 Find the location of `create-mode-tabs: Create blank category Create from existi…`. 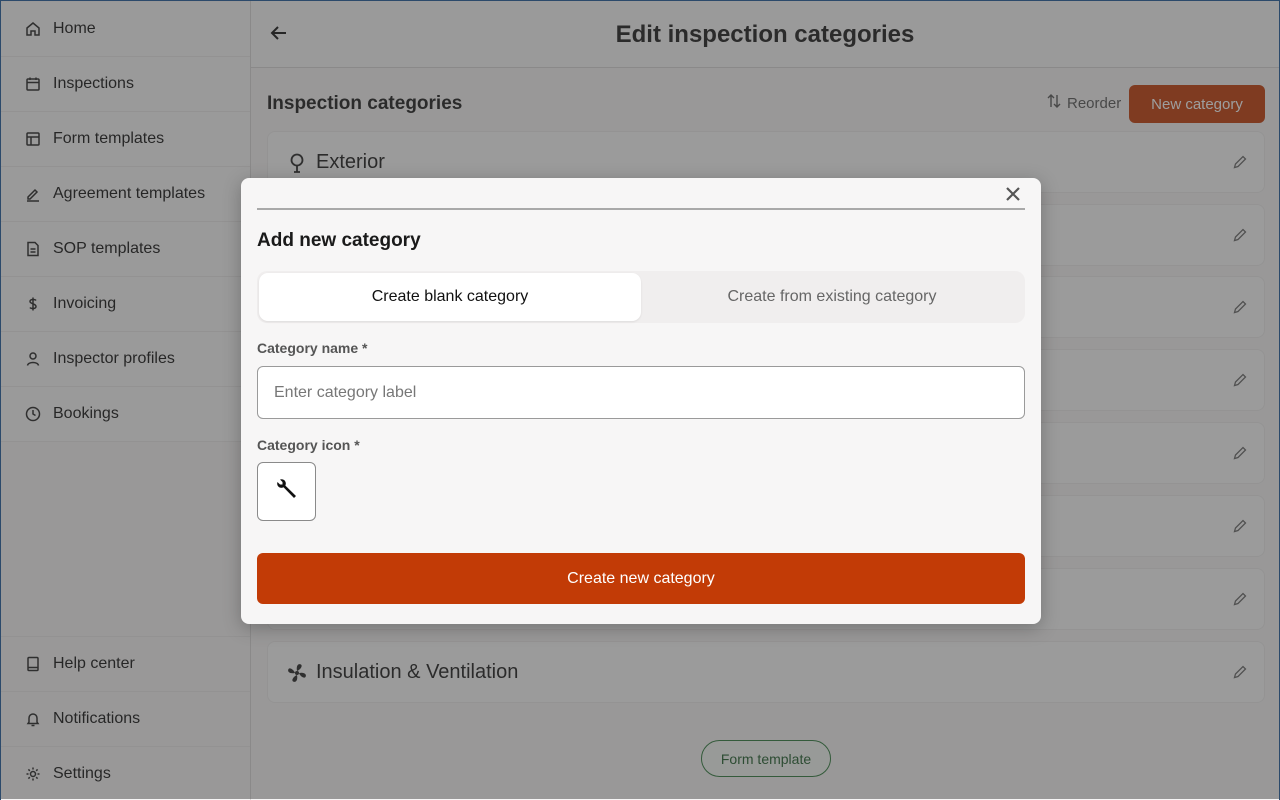

create-mode-tabs: Create blank category Create from existi… is located at coordinates (641, 297).